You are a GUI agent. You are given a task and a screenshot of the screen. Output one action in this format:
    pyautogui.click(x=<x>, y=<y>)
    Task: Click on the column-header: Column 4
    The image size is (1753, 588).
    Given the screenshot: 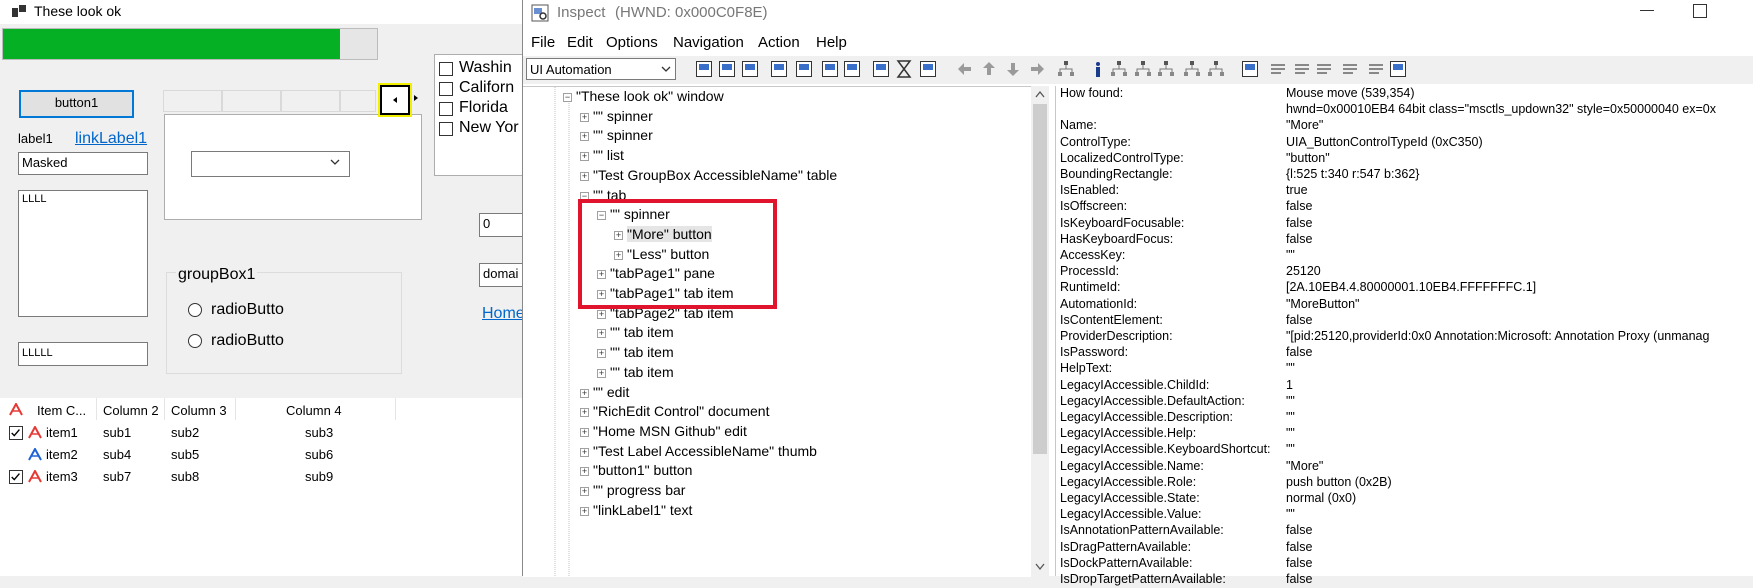 What is the action you would take?
    pyautogui.click(x=341, y=409)
    